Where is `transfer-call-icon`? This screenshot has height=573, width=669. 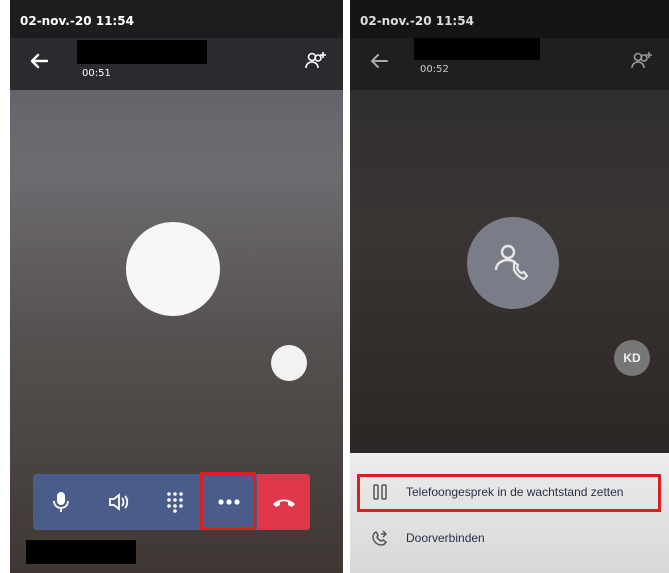 transfer-call-icon is located at coordinates (380, 538).